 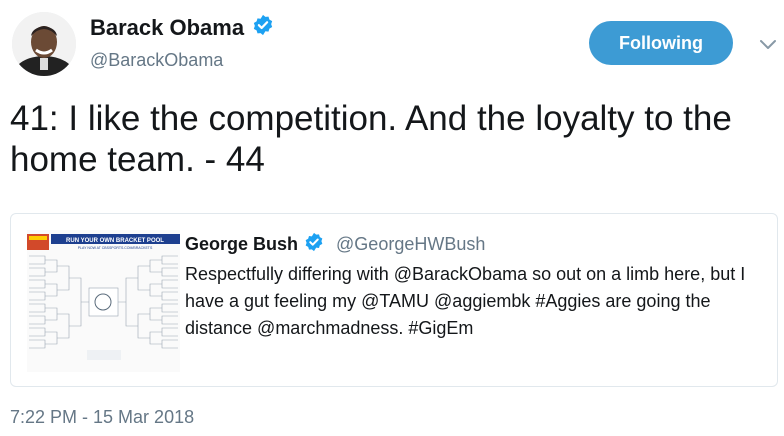 I want to click on avatar-photo, so click(x=44, y=44).